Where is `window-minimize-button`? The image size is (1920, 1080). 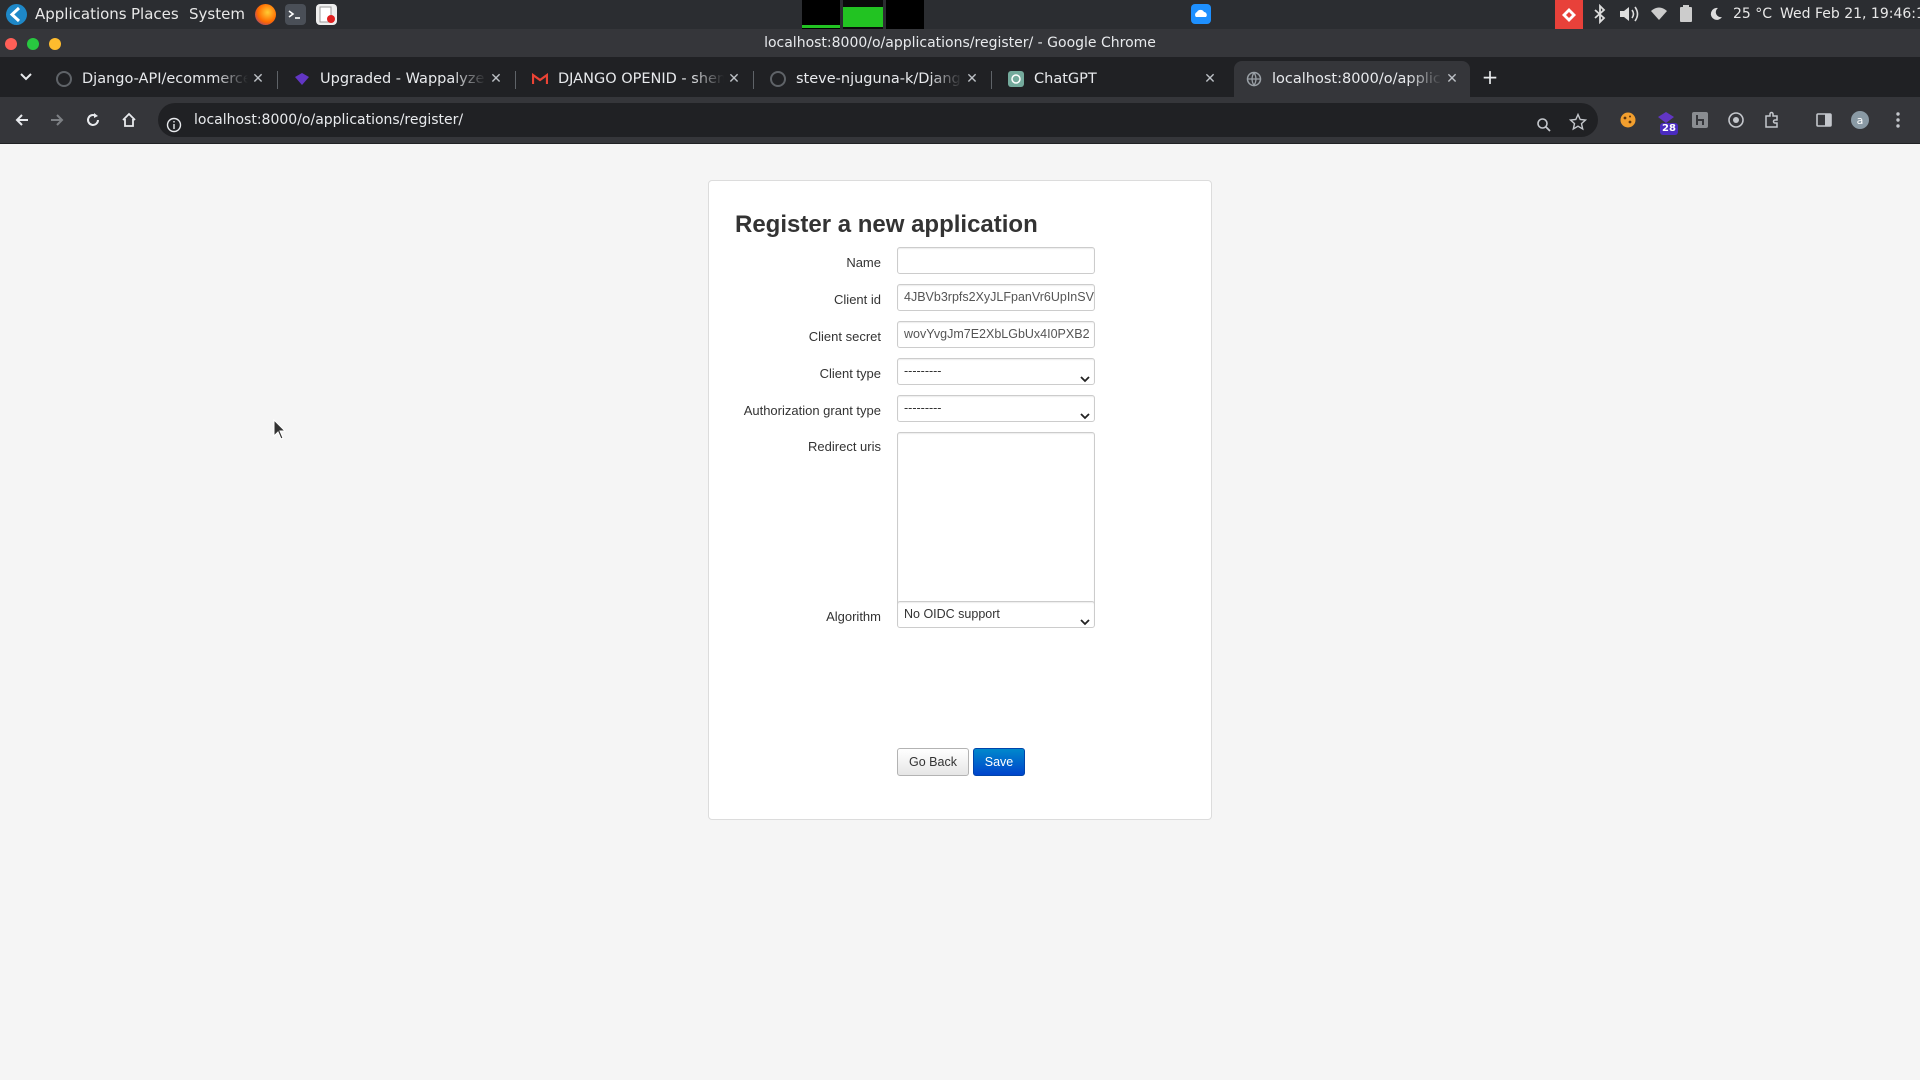 window-minimize-button is located at coordinates (55, 44).